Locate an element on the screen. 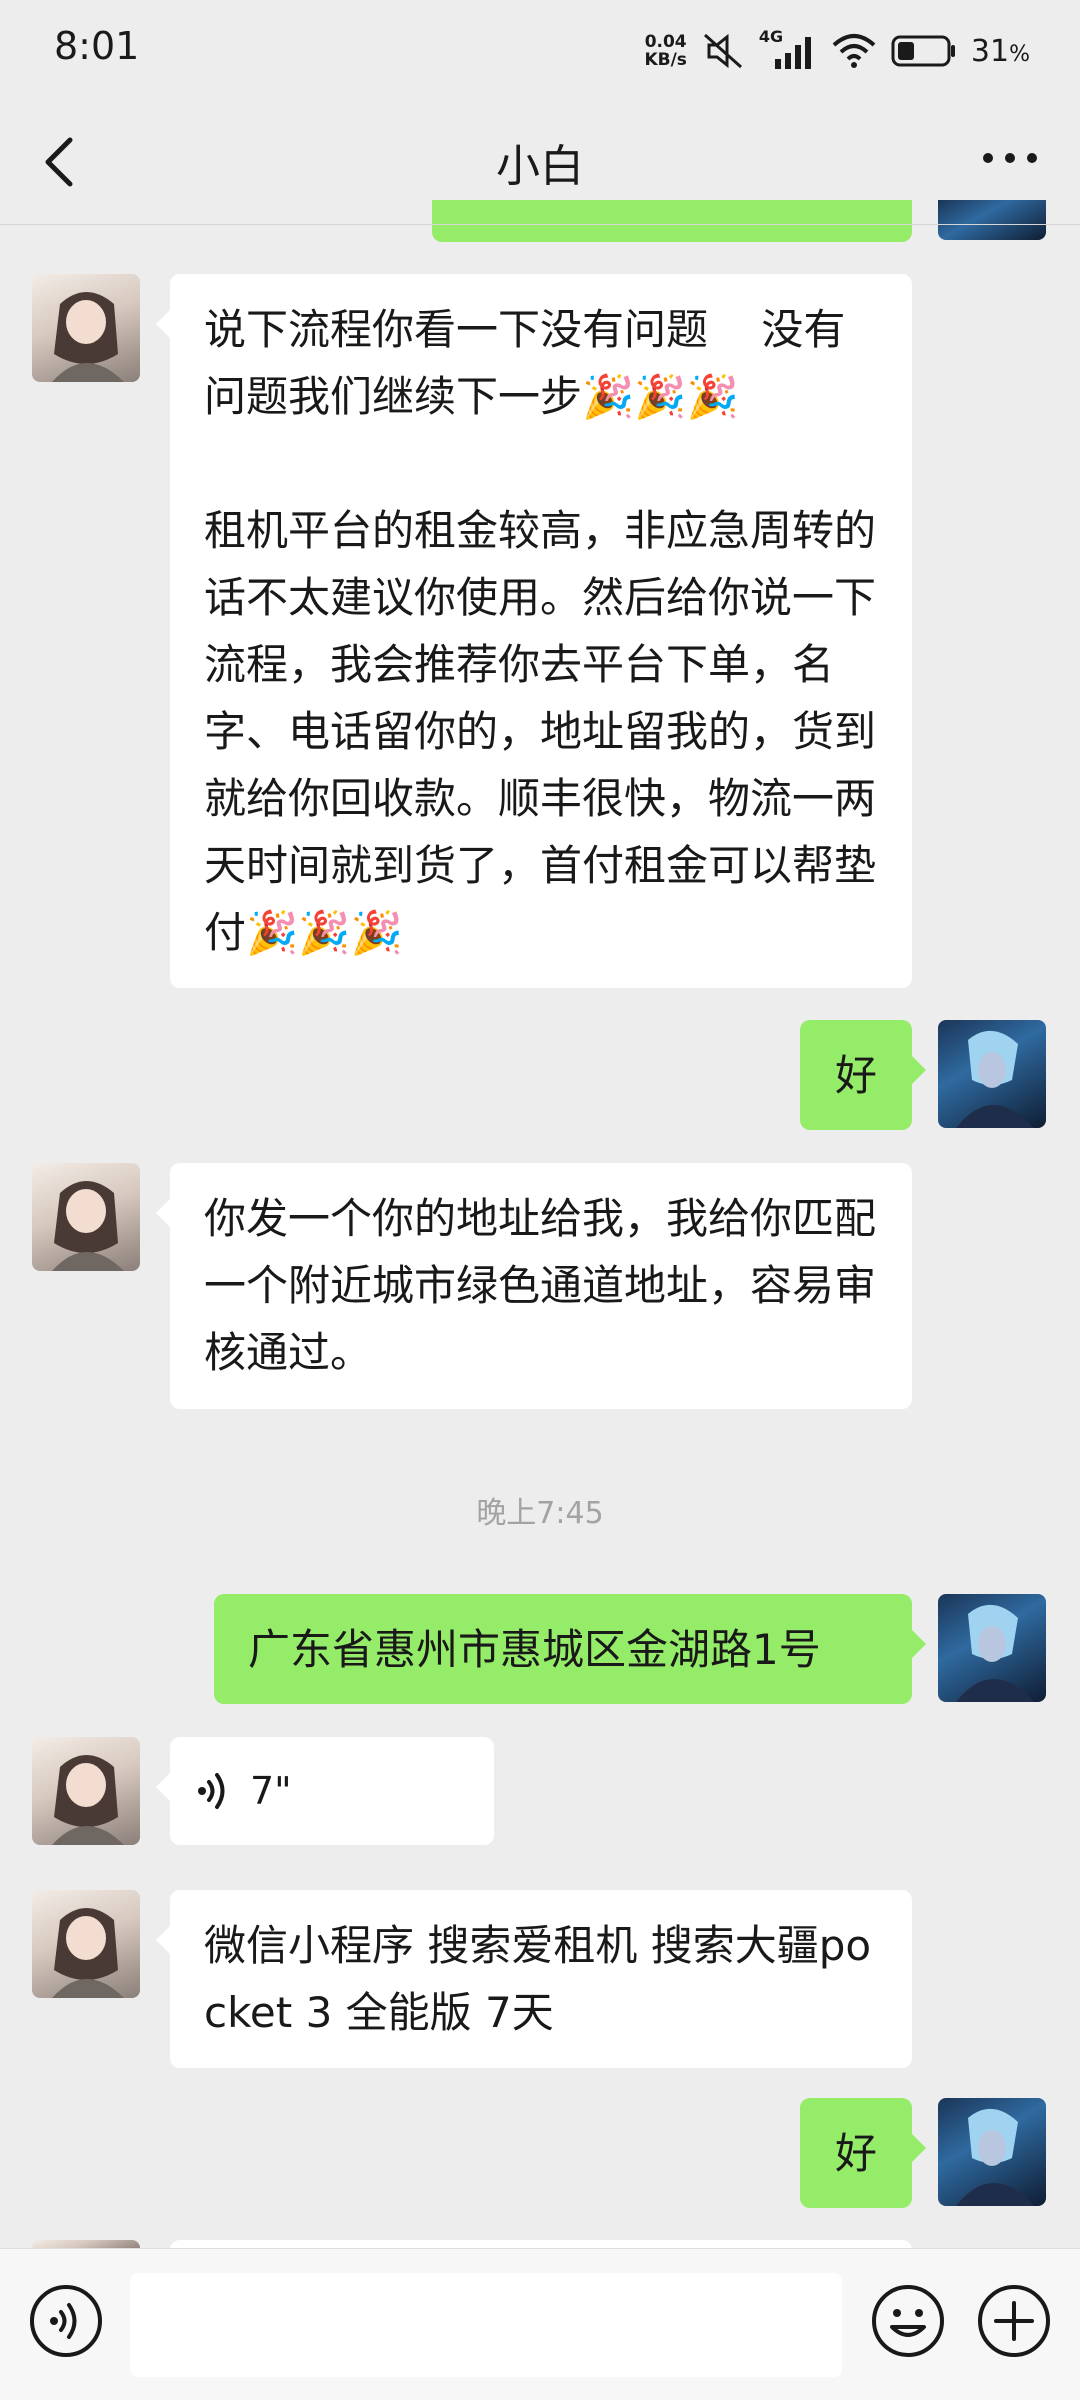  message-bubble-outgoing: 广东省惠州市惠城区金湖路1号 is located at coordinates (570, 1649).